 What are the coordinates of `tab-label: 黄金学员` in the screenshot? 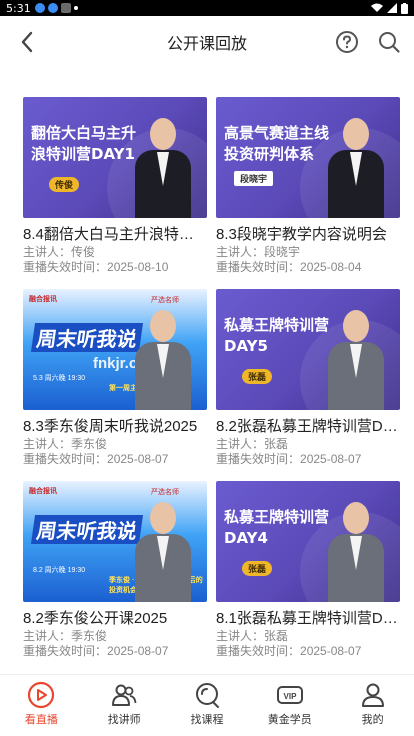 It's located at (289, 720).